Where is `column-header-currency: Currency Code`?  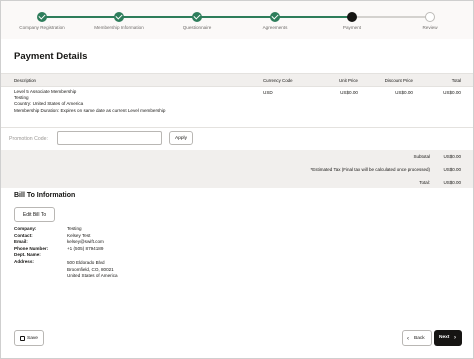
column-header-currency: Currency Code is located at coordinates (278, 80).